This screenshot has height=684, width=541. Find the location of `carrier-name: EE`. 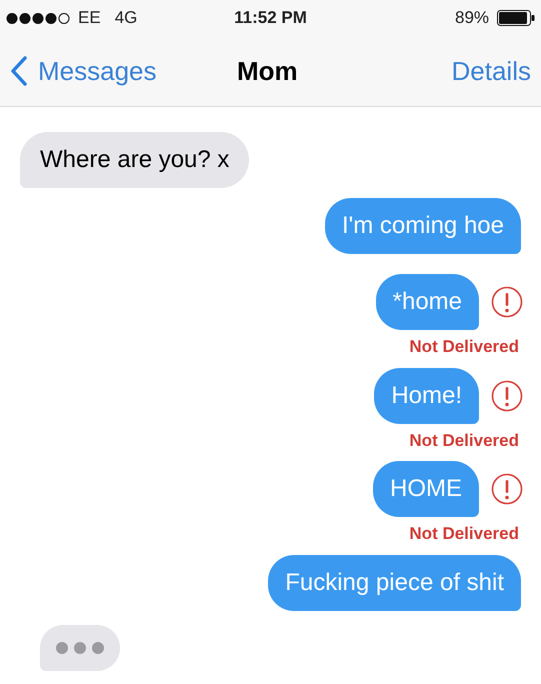

carrier-name: EE is located at coordinates (89, 18).